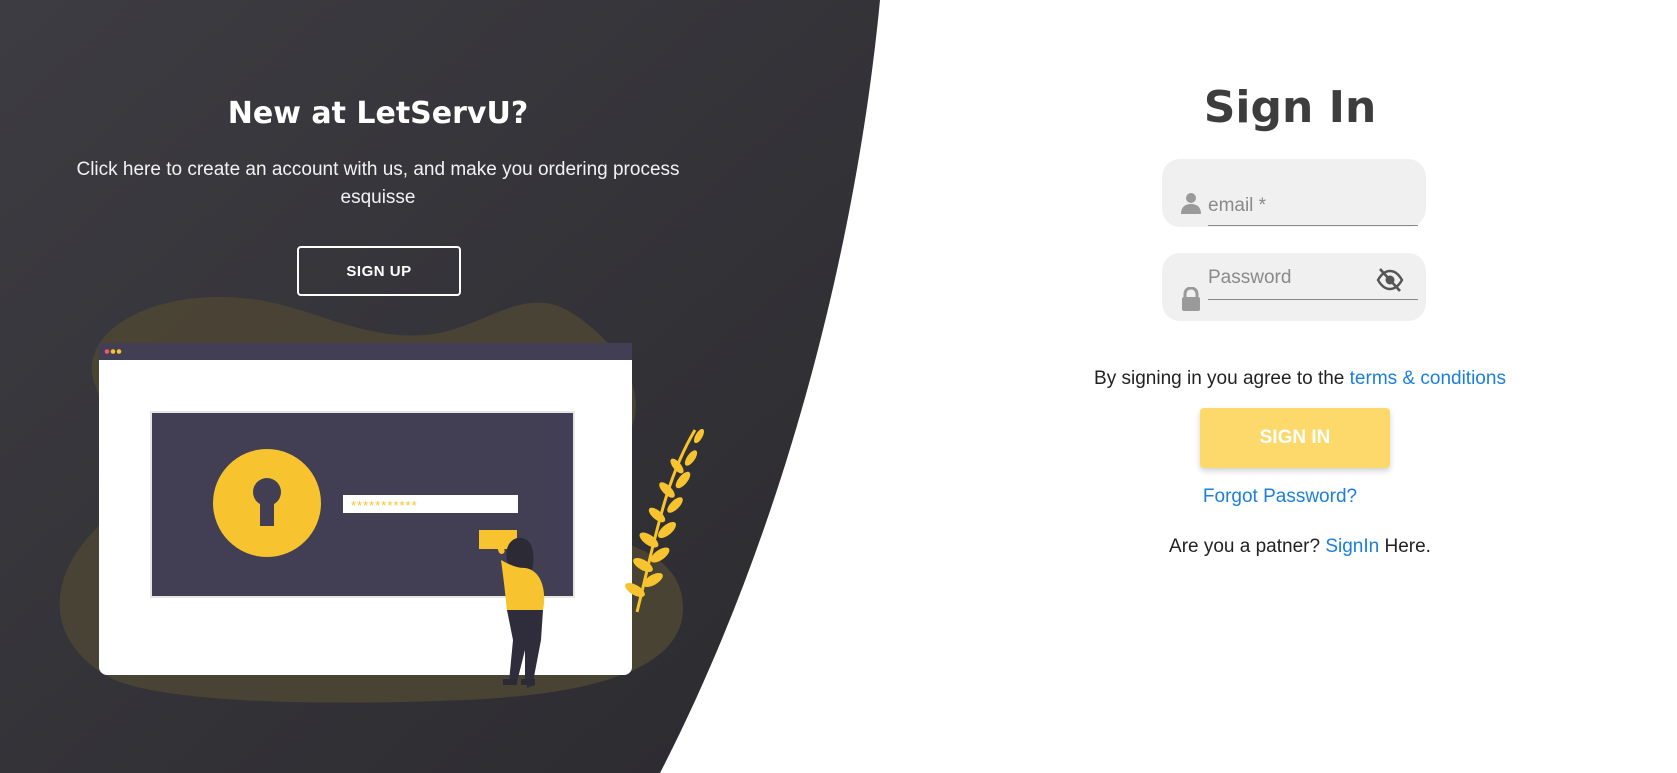 The image size is (1677, 773). I want to click on sign-in-button: SIGN IN, so click(1295, 438).